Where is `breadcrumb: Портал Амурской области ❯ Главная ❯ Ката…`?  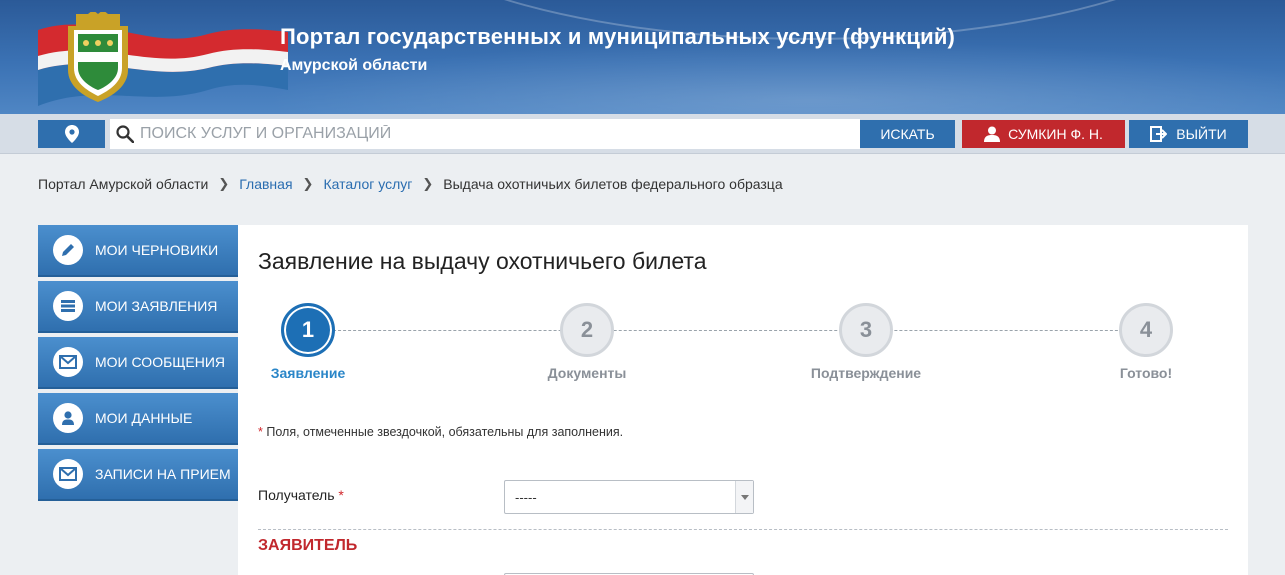 breadcrumb: Портал Амурской области ❯ Главная ❯ Ката… is located at coordinates (410, 184).